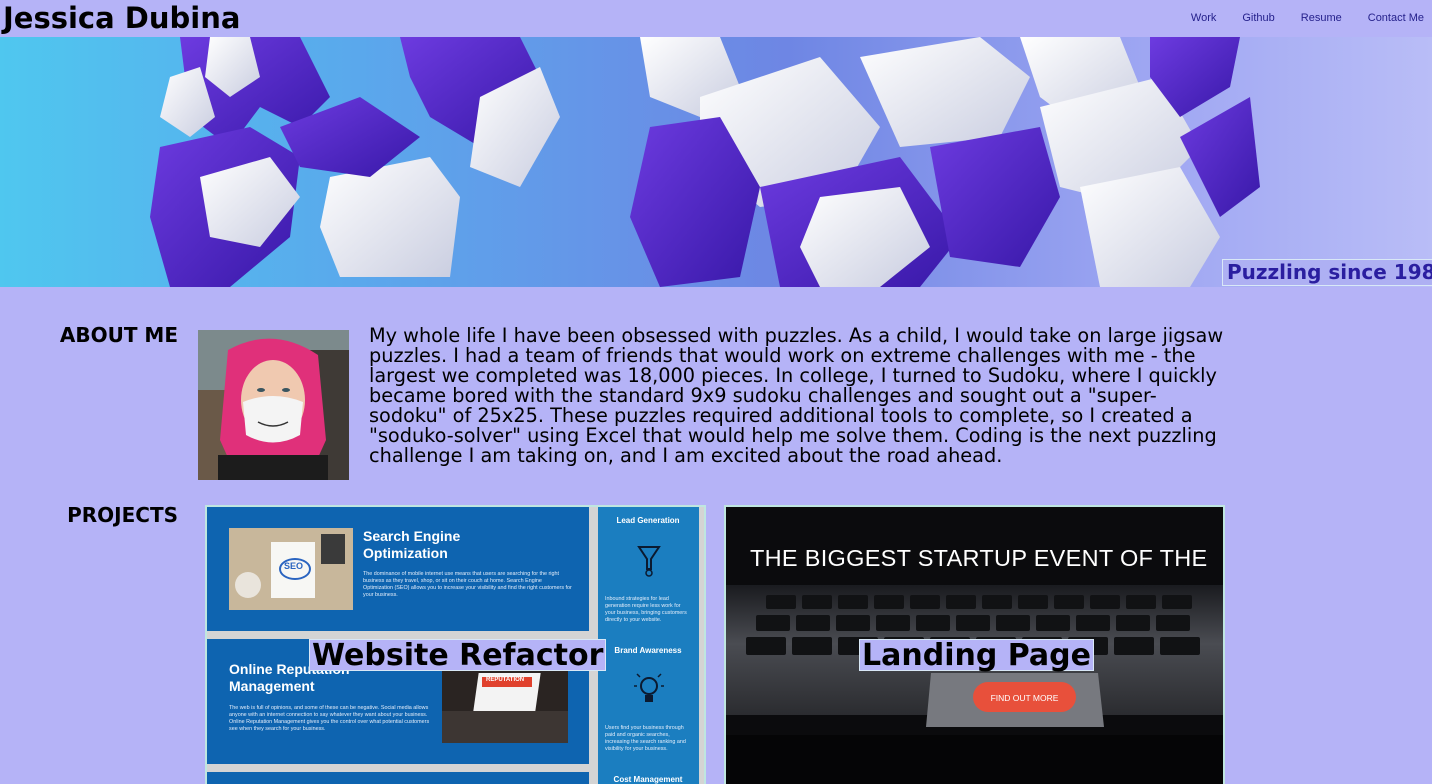 Image resolution: width=1432 pixels, height=784 pixels. Describe the element at coordinates (1321, 18) in the screenshot. I see `nav-link-resume: Resume` at that location.